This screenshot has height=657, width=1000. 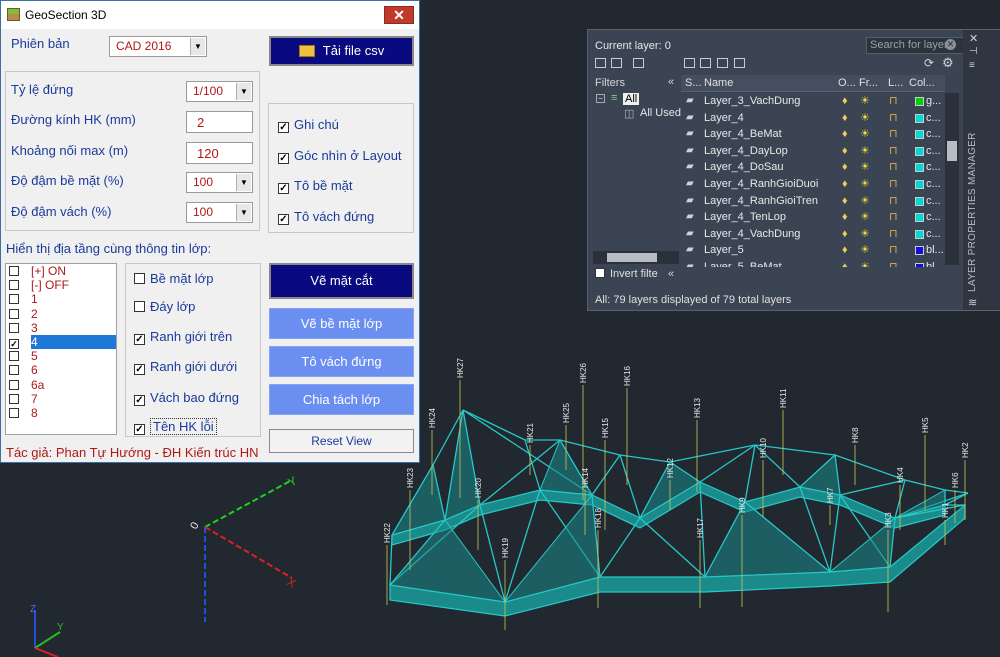 What do you see at coordinates (341, 281) in the screenshot?
I see `draw-section-button: Vẽ mặt cắt` at bounding box center [341, 281].